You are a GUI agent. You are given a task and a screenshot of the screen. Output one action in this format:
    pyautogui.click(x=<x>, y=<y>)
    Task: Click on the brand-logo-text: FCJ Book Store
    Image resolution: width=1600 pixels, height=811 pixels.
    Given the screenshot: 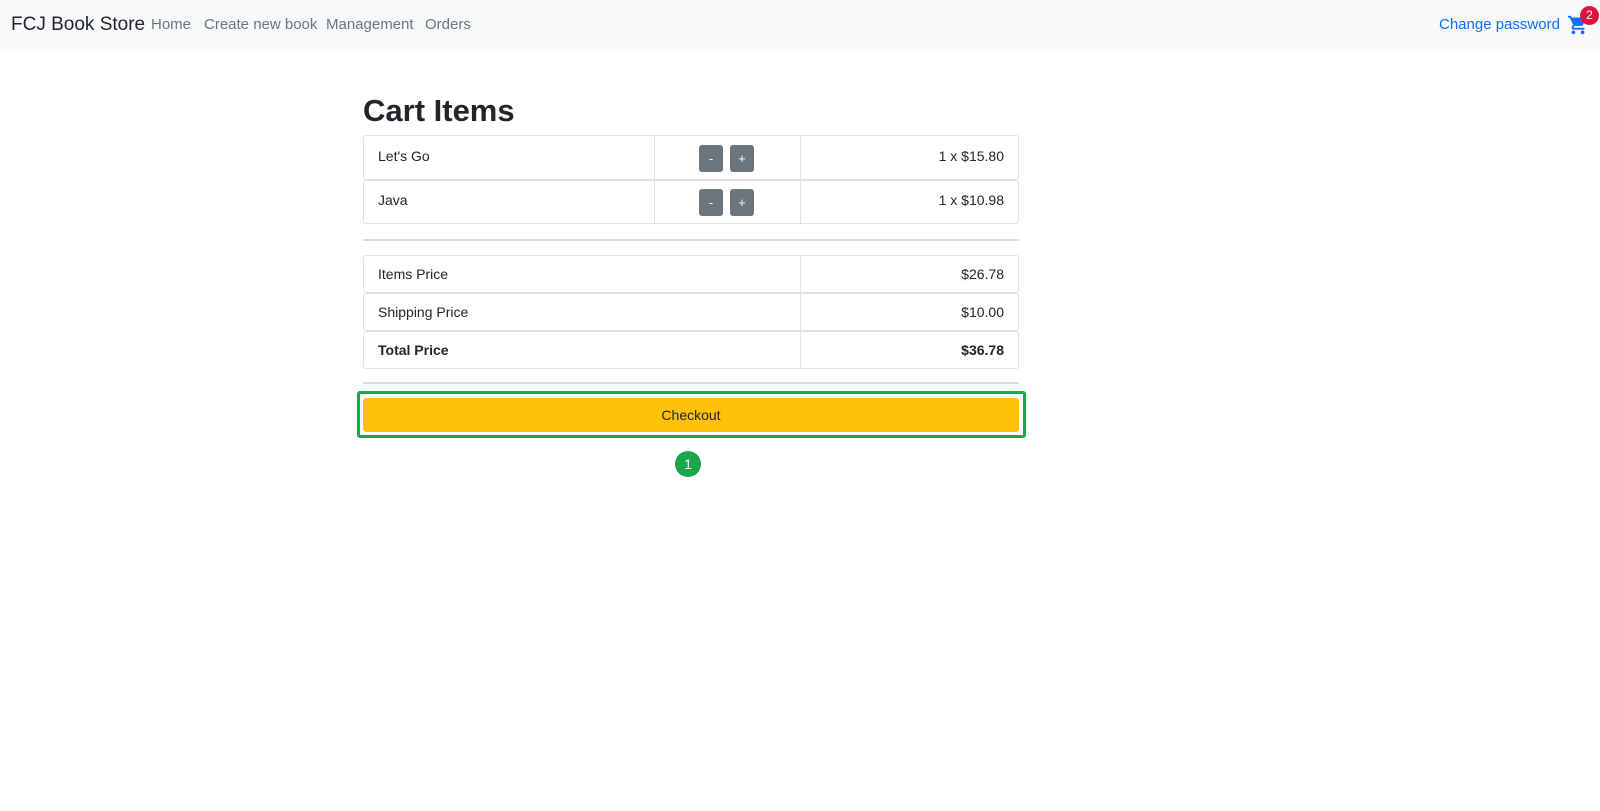 What is the action you would take?
    pyautogui.click(x=78, y=25)
    